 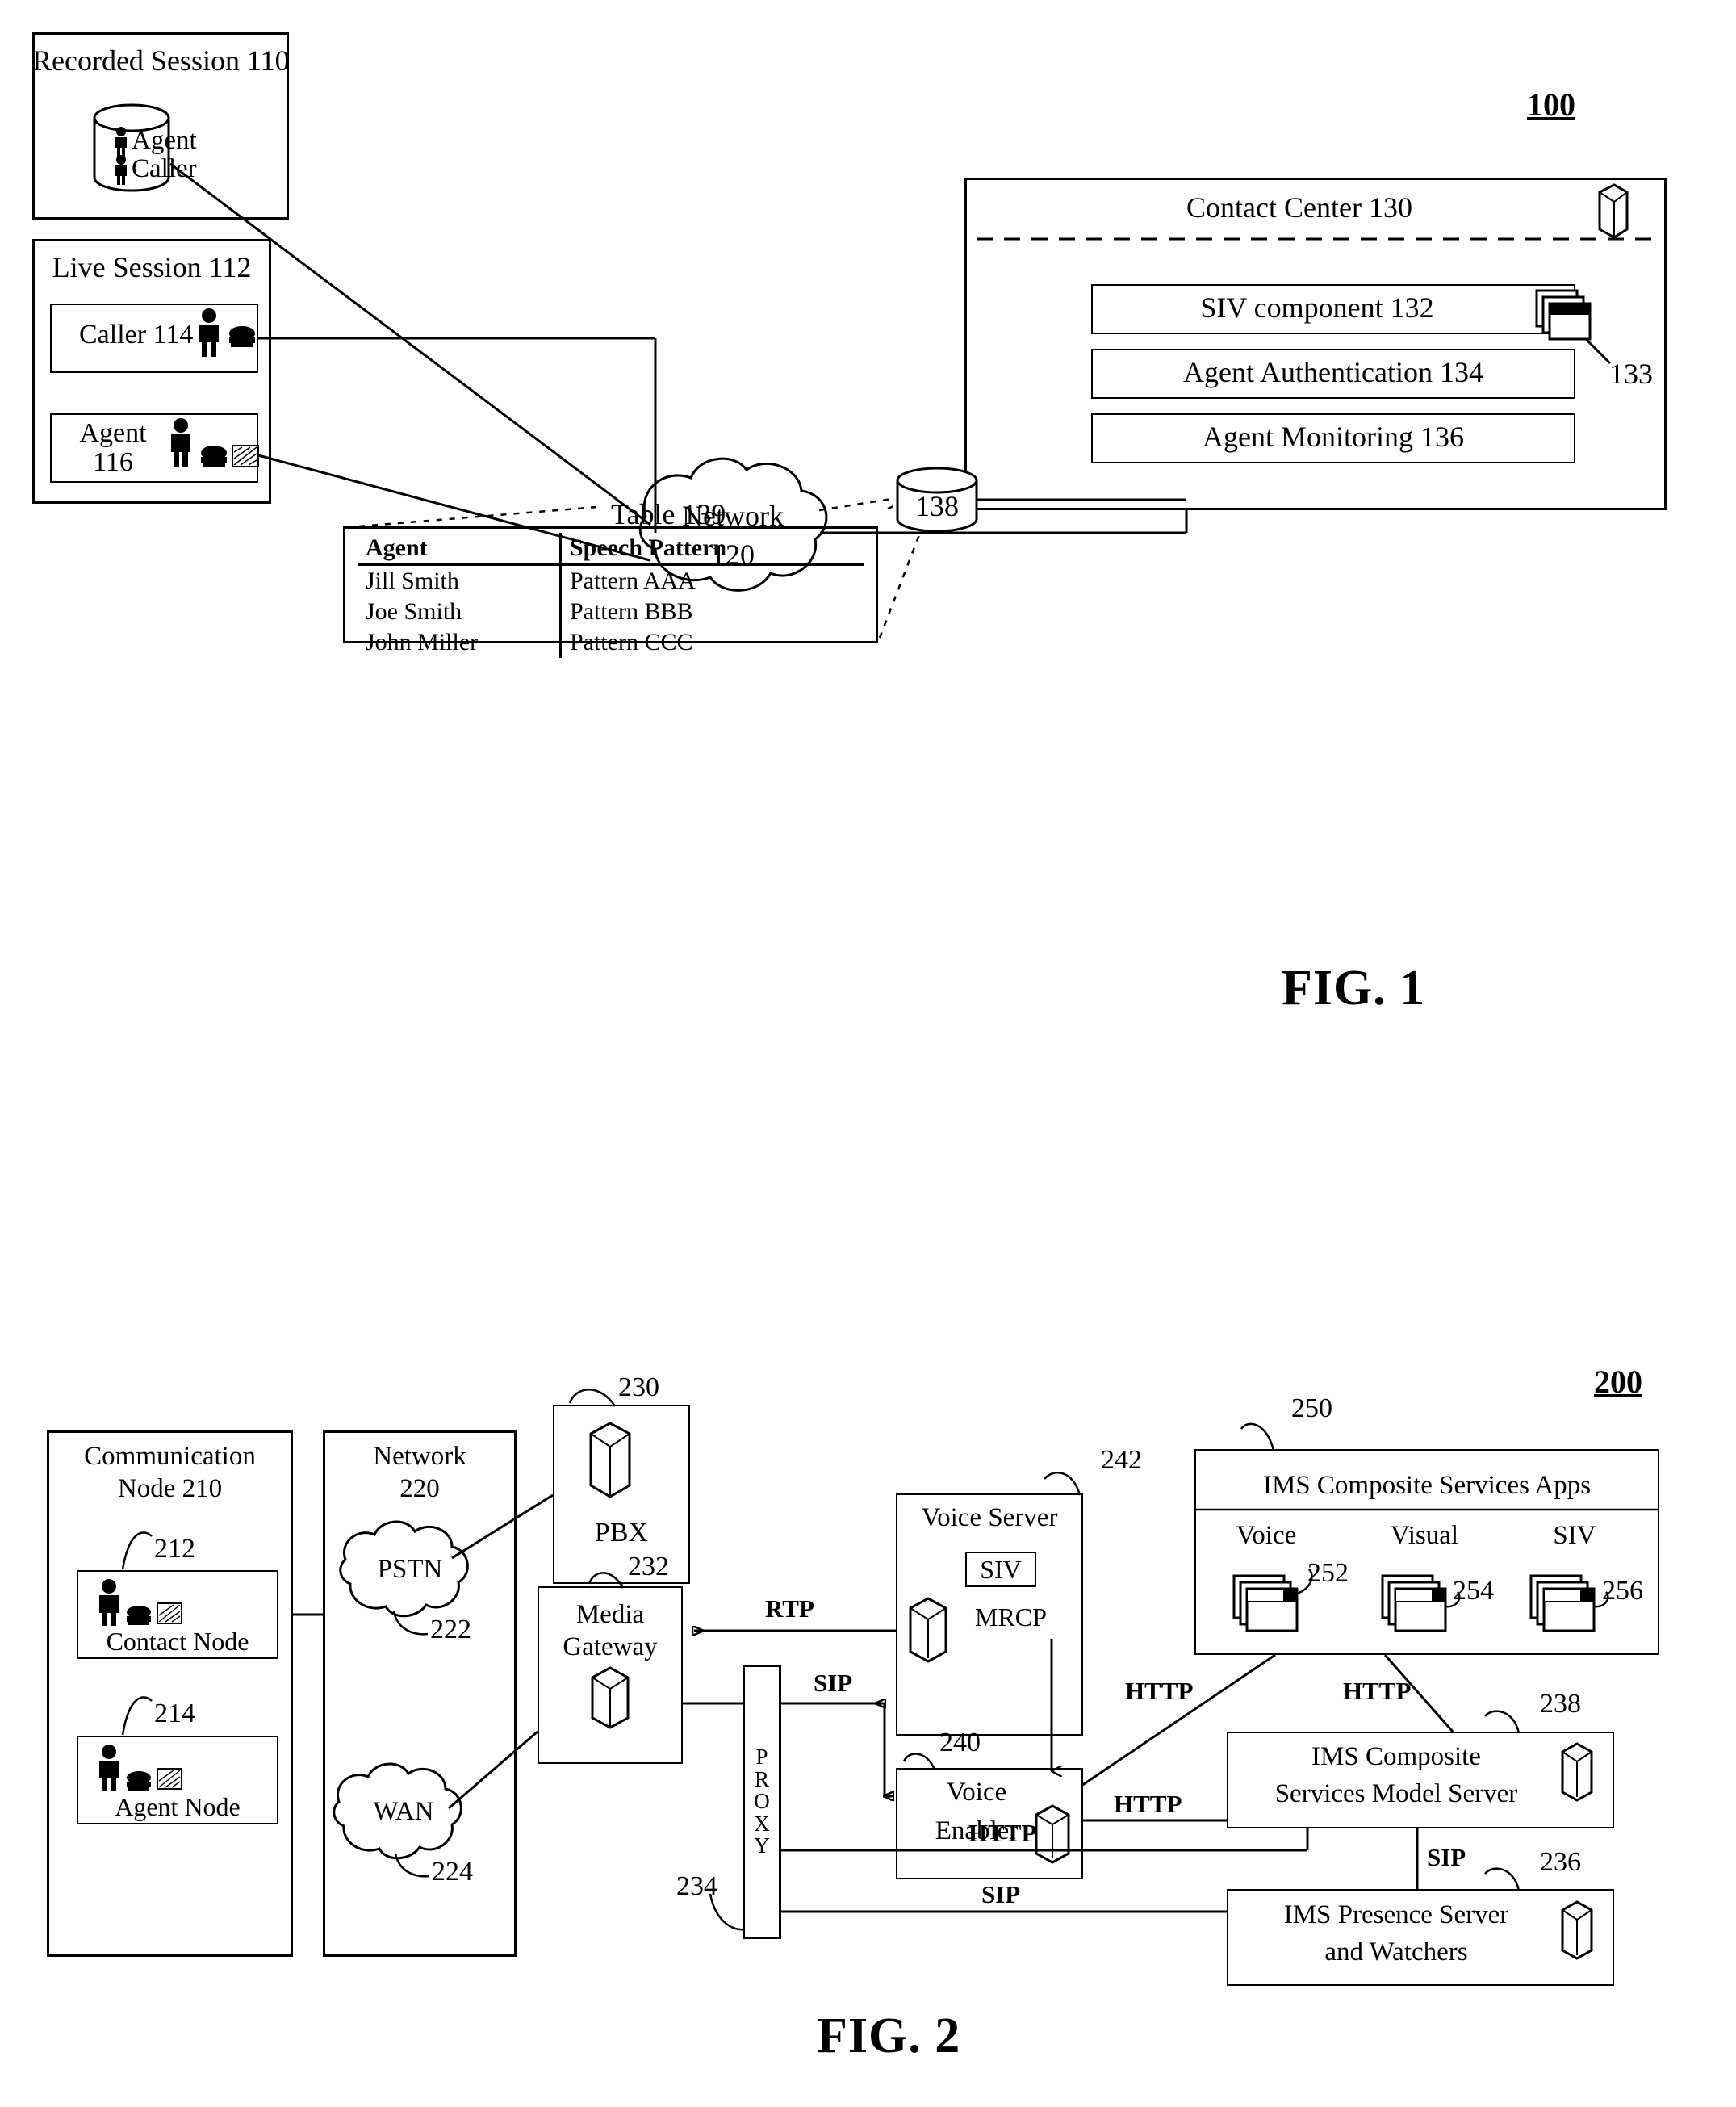 What do you see at coordinates (1396, 1793) in the screenshot?
I see `ims-model-server-line2: Services Model Server` at bounding box center [1396, 1793].